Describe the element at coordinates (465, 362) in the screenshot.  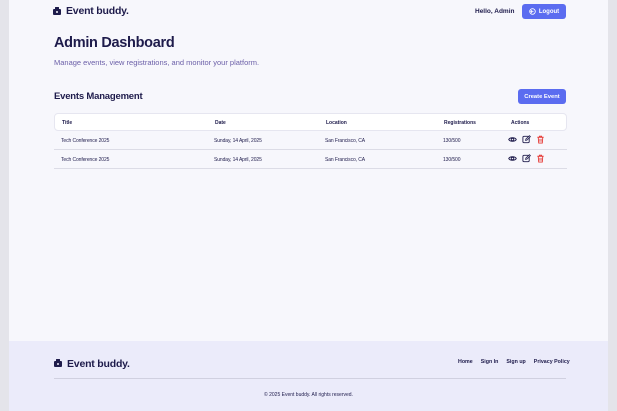
I see `footer-link-home: Home` at that location.